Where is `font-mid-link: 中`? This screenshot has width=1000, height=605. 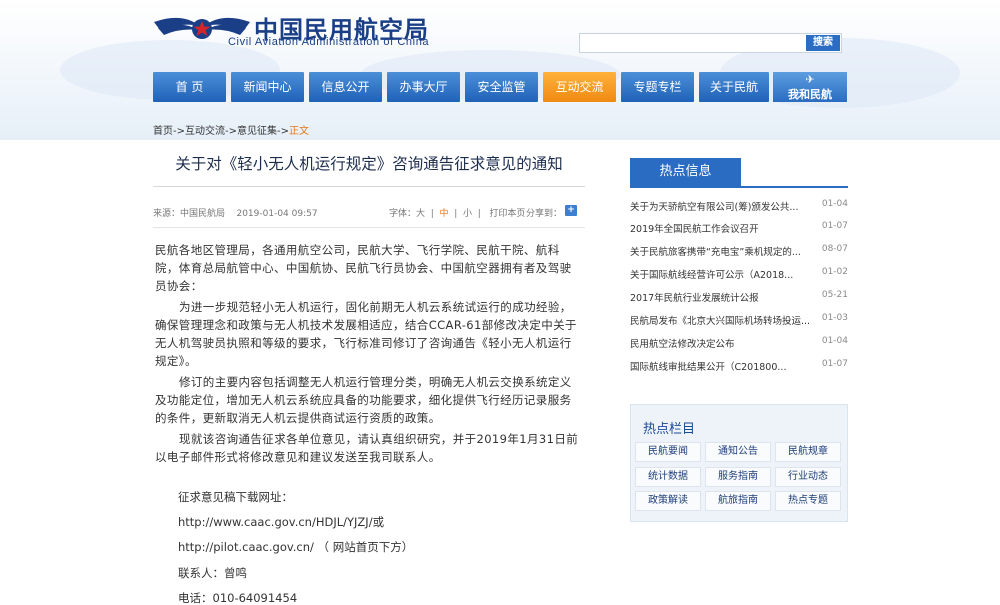
font-mid-link: 中 is located at coordinates (444, 214).